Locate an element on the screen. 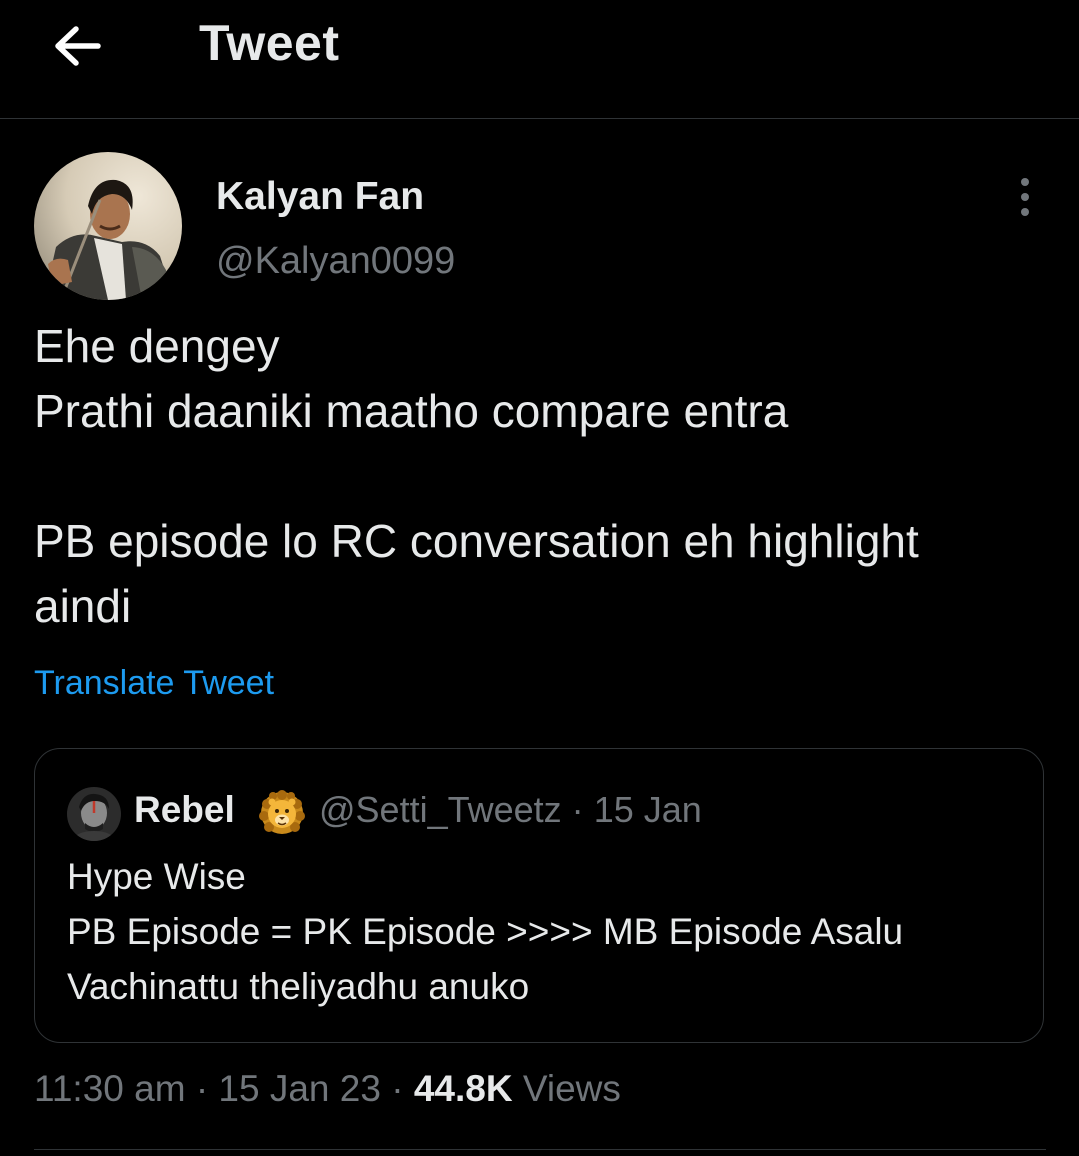  author-avatar is located at coordinates (108, 226).